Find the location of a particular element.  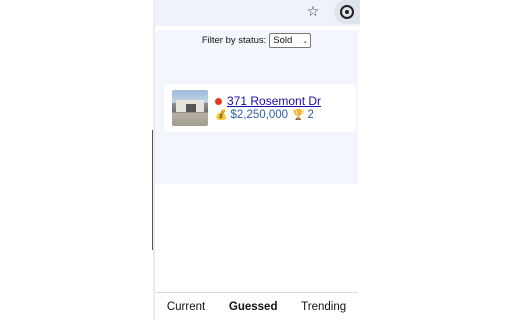

listing-card: 371 Rosemont Dr 💰 $2,250,000 🏆 2 is located at coordinates (260, 108).